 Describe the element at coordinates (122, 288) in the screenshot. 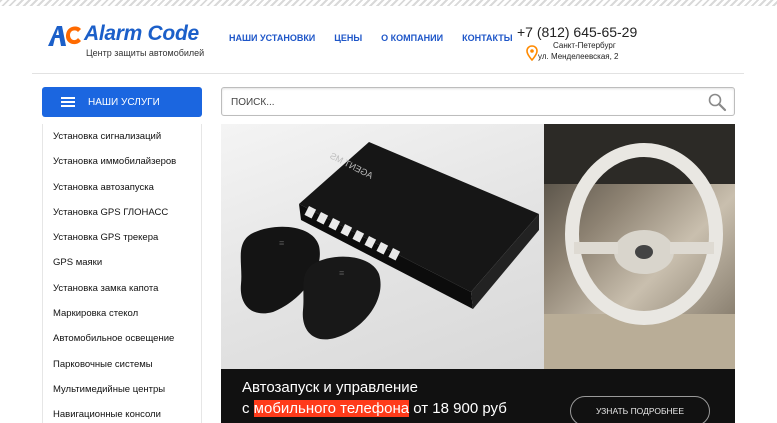

I see `service-item-hood-lock: Установка замка капота` at that location.